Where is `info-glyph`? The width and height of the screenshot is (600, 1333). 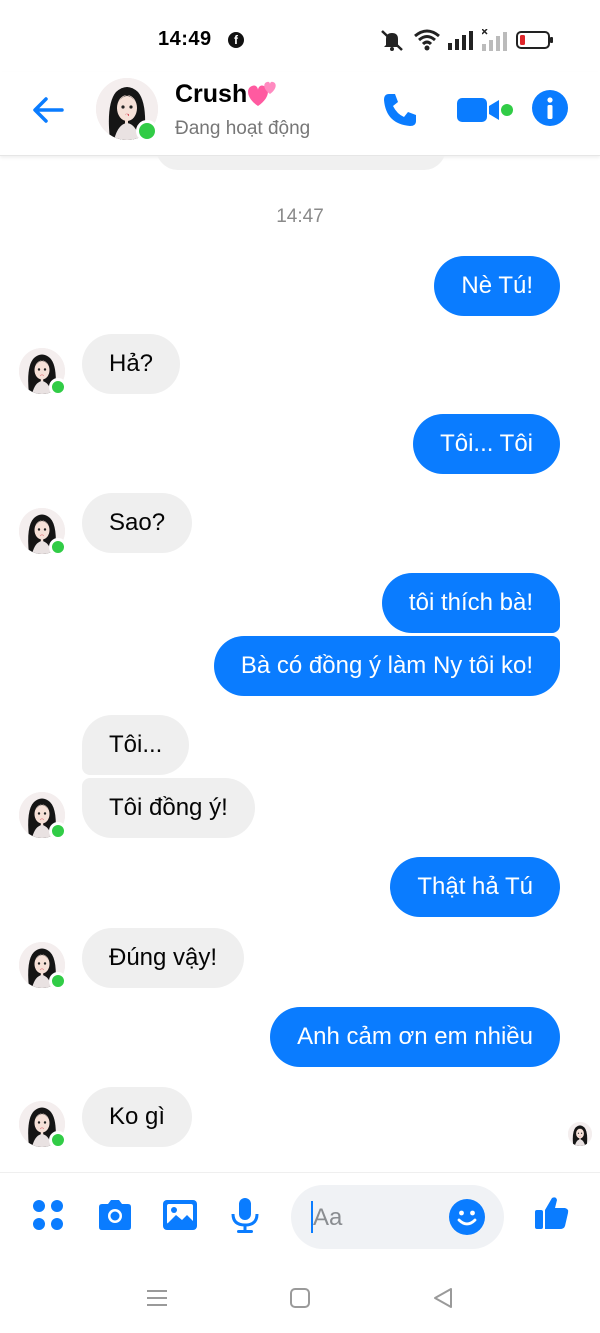 info-glyph is located at coordinates (550, 108).